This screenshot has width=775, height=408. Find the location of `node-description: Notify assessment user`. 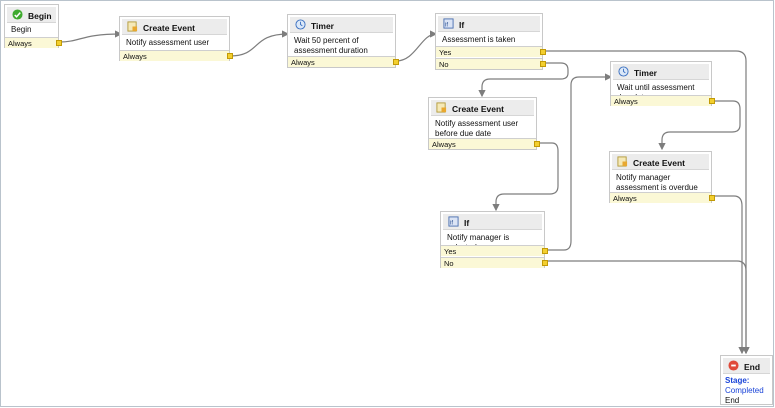

node-description: Notify assessment user is located at coordinates (168, 42).